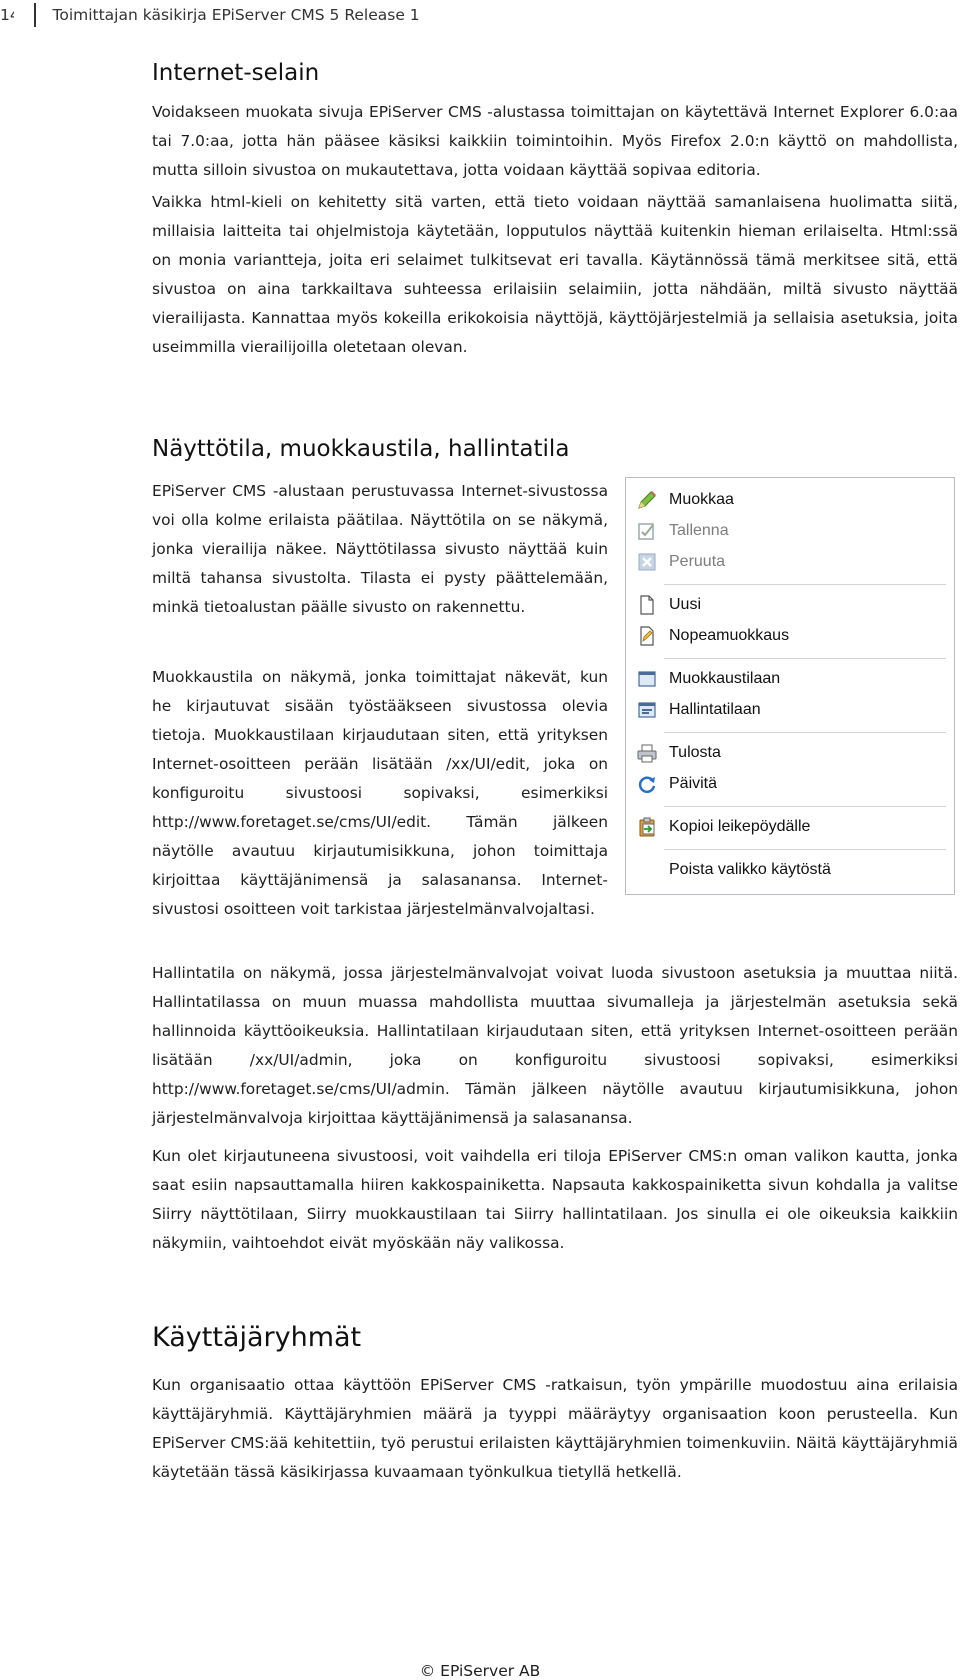  Describe the element at coordinates (699, 530) in the screenshot. I see `menu-item-label: Tallenna` at that location.